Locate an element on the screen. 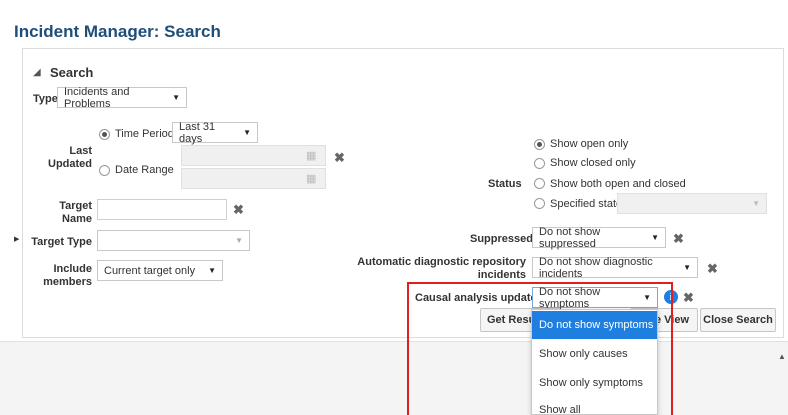  status-option: Specified state is located at coordinates (586, 204).